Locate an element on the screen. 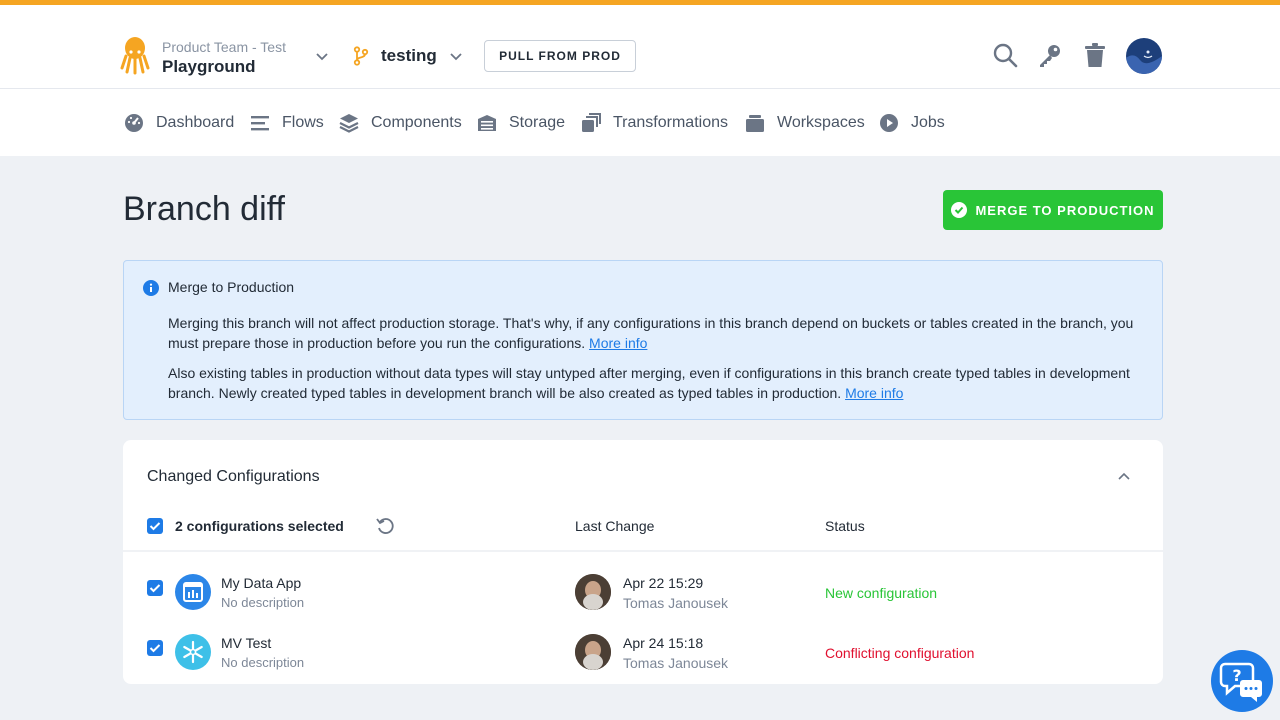 The image size is (1280, 720). storage-icon is located at coordinates (487, 123).